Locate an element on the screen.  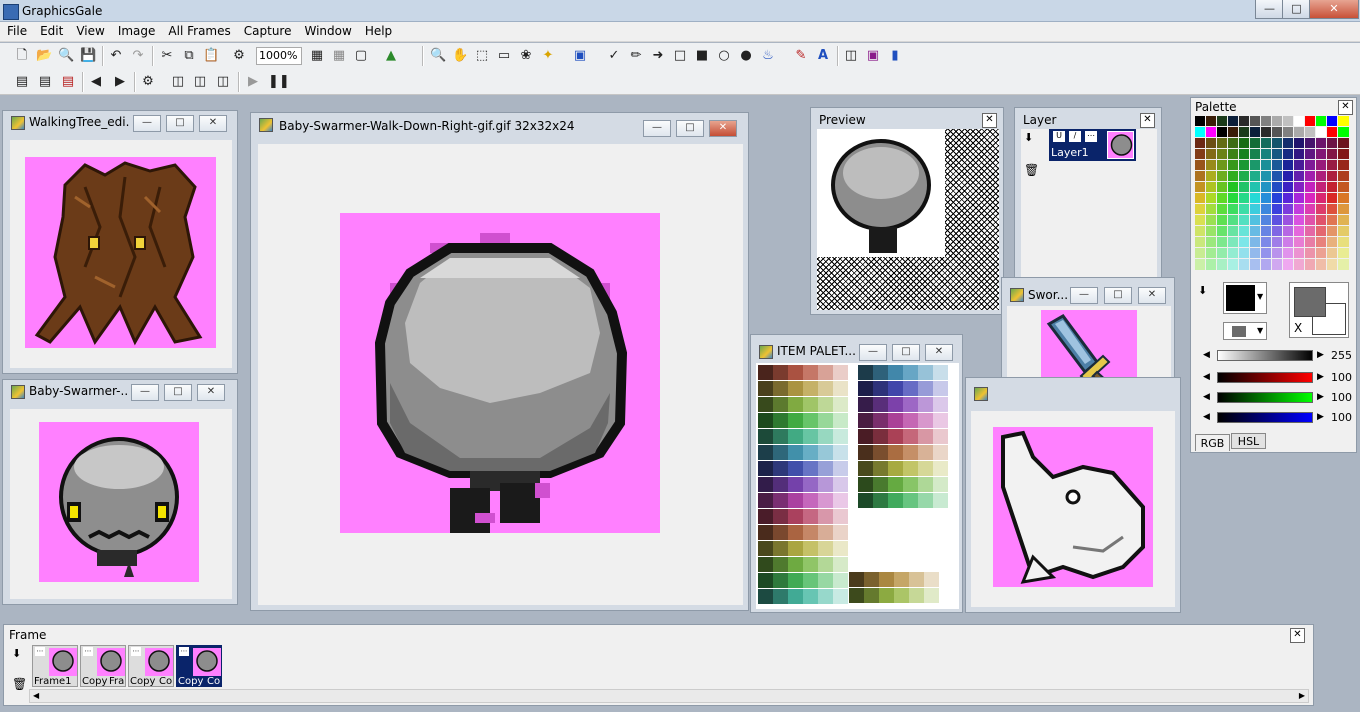
walking-tree-canvas is located at coordinates (120, 252).